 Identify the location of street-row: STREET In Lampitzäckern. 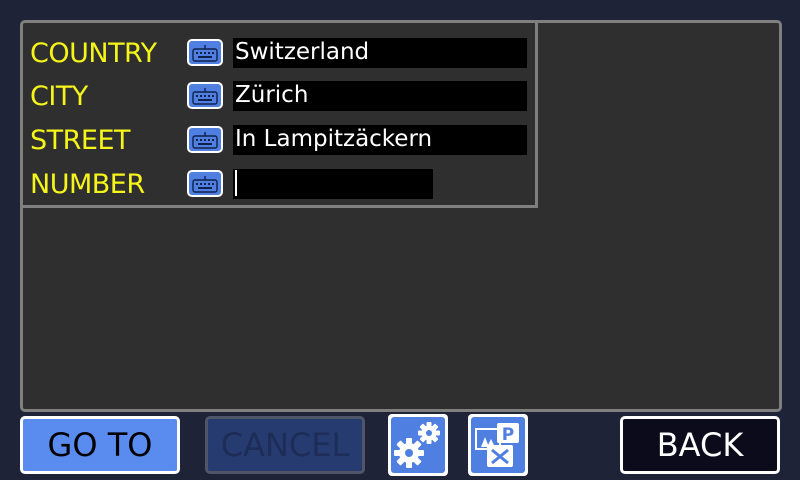
(279, 141).